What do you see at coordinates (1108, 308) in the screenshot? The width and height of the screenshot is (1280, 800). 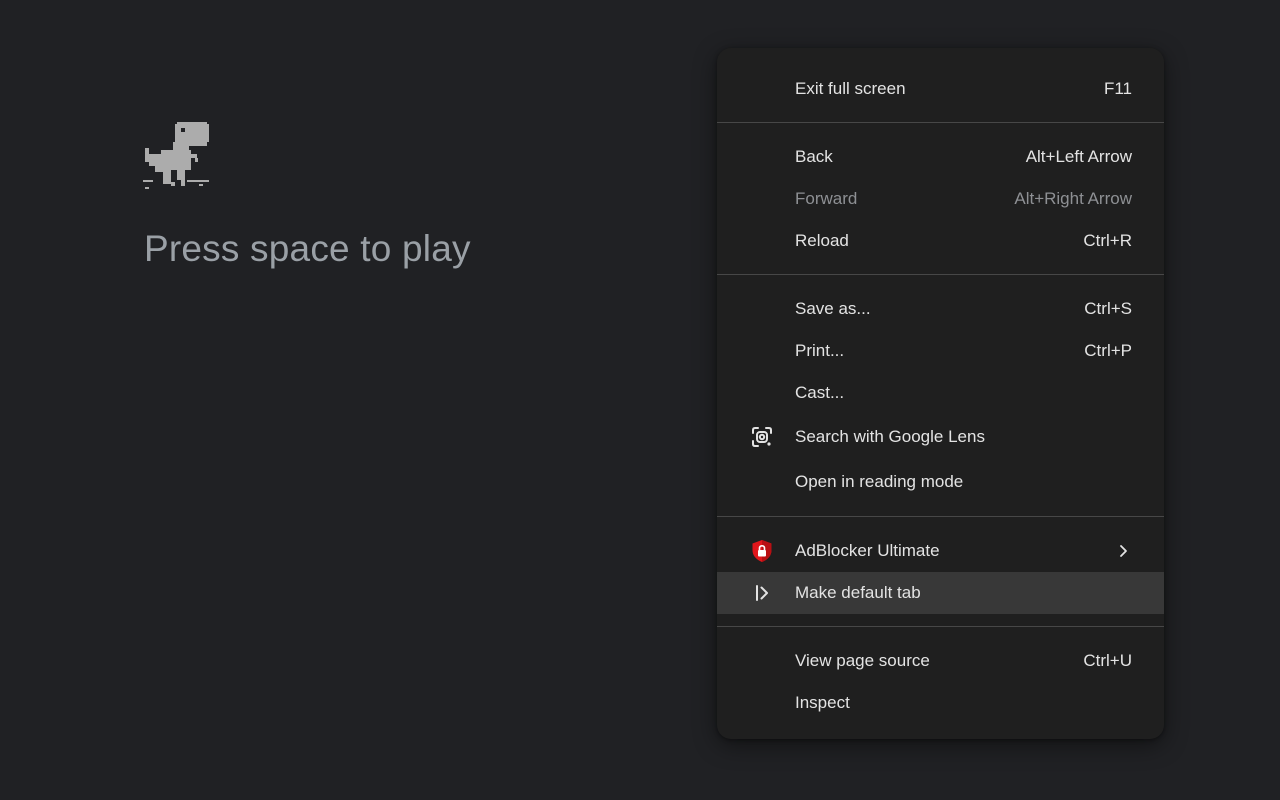 I see `menu-item-shortcut: Ctrl+S` at bounding box center [1108, 308].